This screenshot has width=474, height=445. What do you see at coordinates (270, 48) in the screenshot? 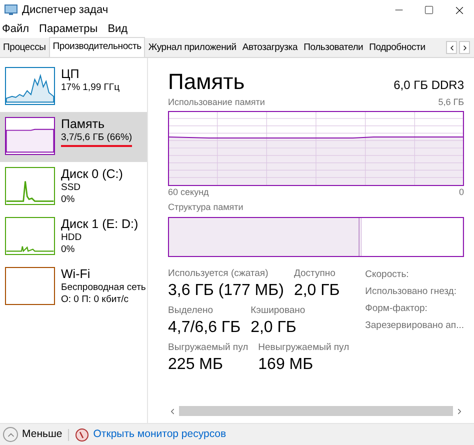
I see `tab: Автозагрузка` at bounding box center [270, 48].